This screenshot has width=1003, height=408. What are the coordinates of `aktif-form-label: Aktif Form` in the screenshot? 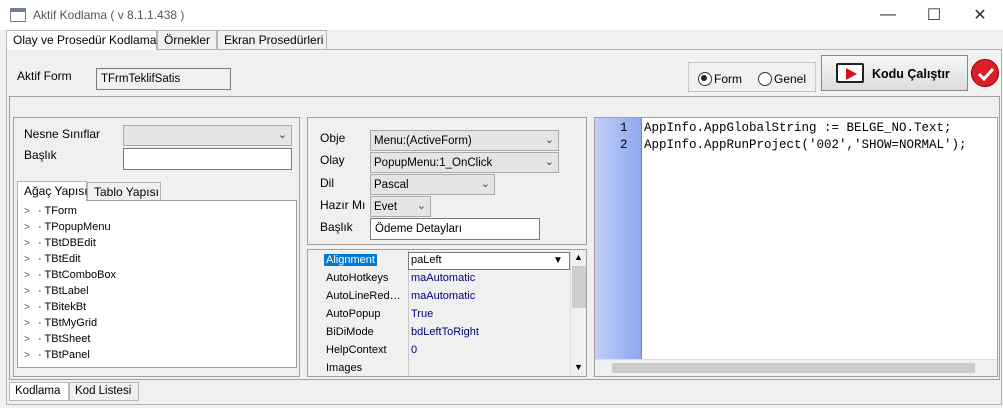 It's located at (44, 76).